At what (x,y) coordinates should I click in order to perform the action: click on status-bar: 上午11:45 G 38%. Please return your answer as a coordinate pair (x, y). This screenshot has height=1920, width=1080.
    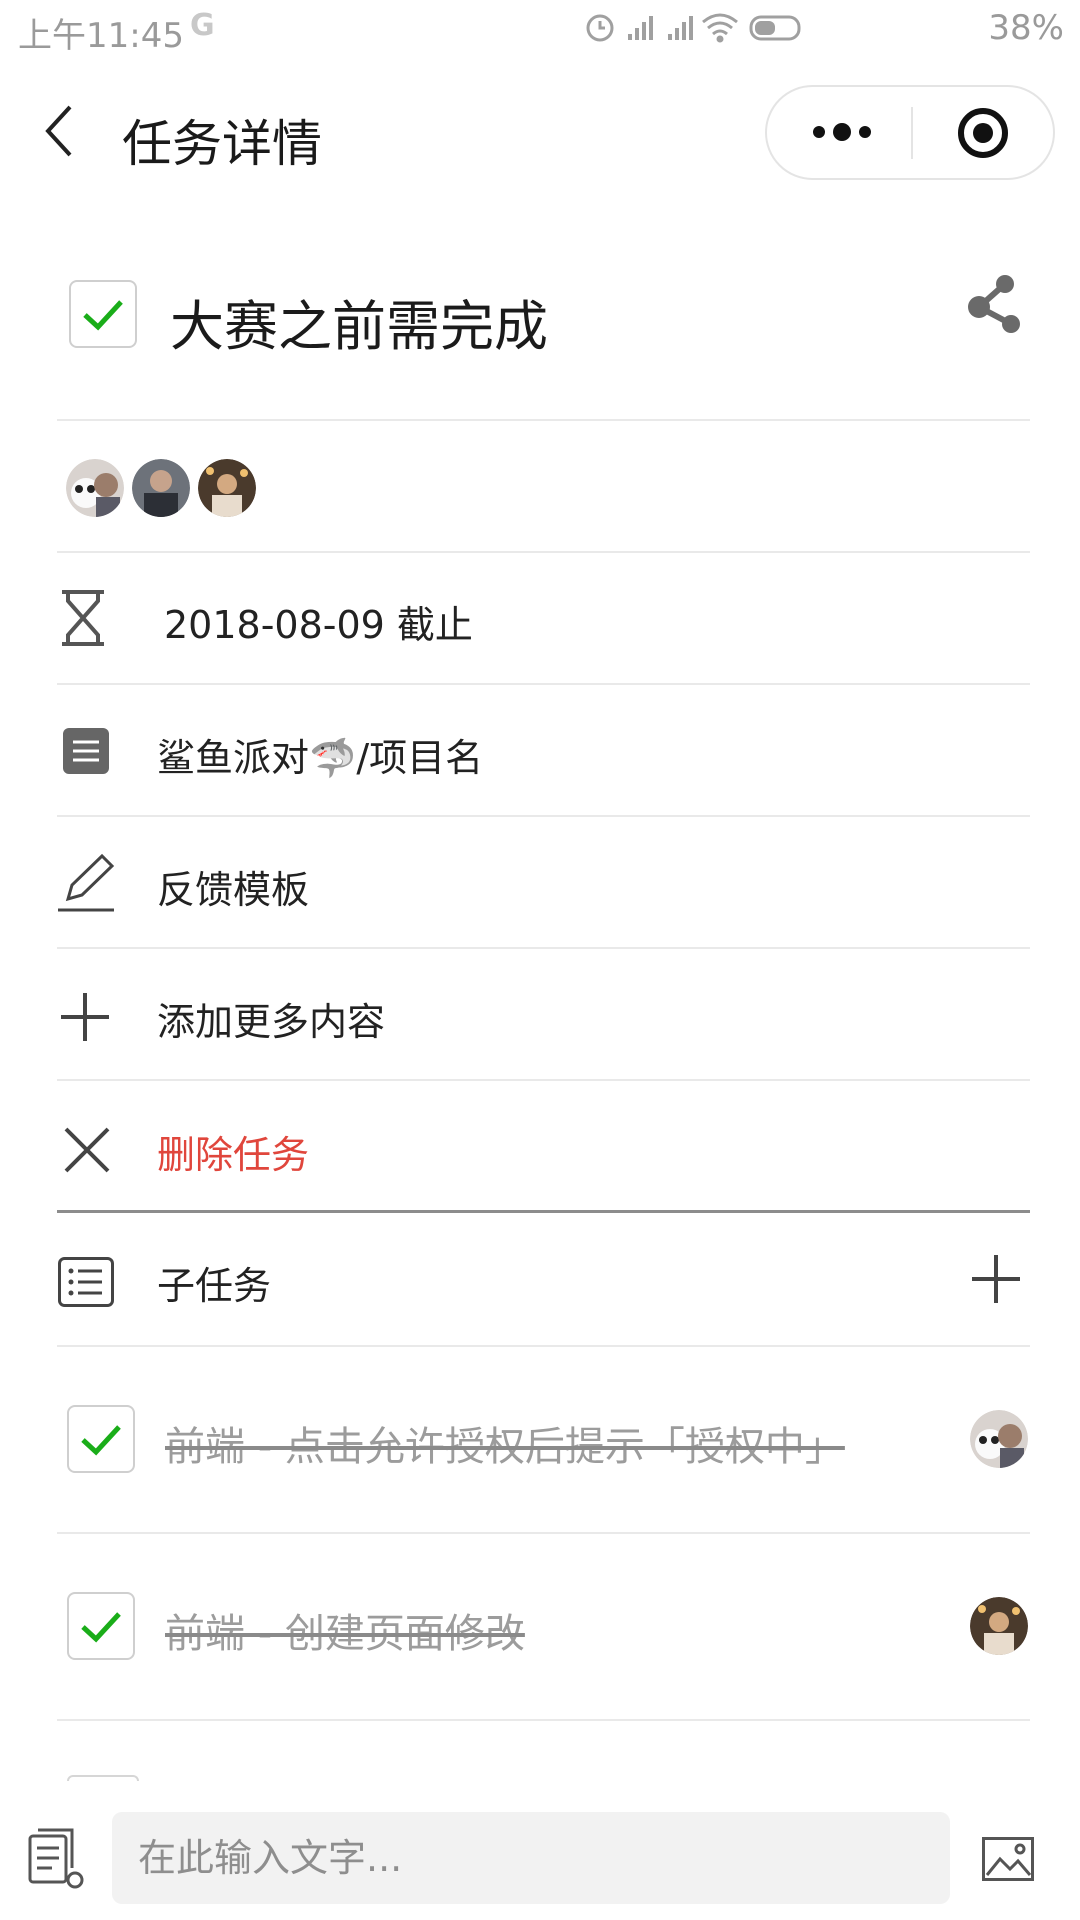
    Looking at the image, I should click on (540, 30).